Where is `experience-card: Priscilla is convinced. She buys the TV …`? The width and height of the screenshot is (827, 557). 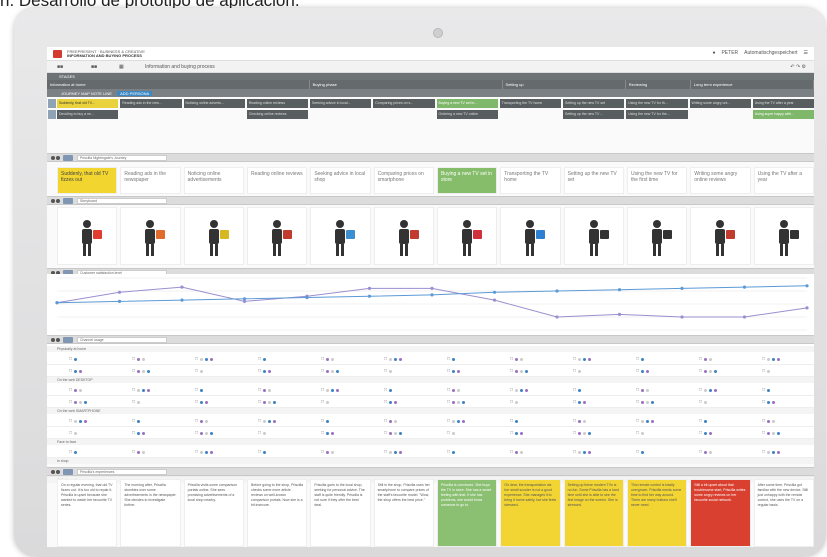 experience-card: Priscilla is convinced. She buys the TV … is located at coordinates (467, 513).